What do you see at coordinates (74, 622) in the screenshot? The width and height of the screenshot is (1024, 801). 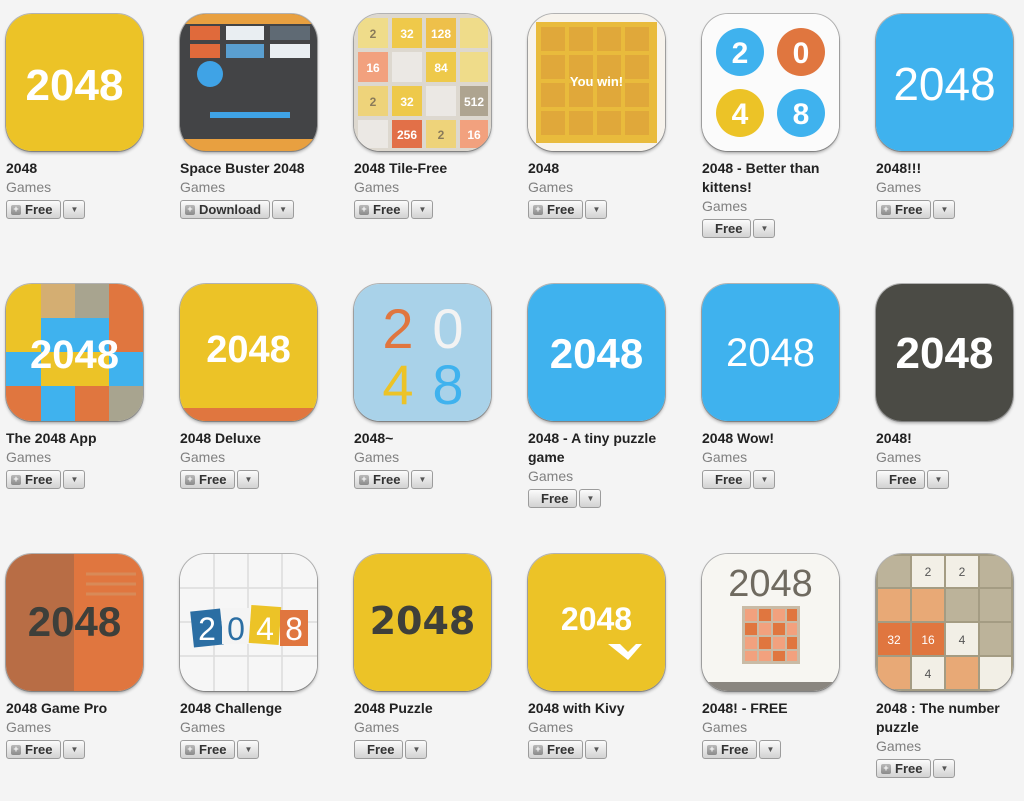 I see `game-pro-icon: 2048` at bounding box center [74, 622].